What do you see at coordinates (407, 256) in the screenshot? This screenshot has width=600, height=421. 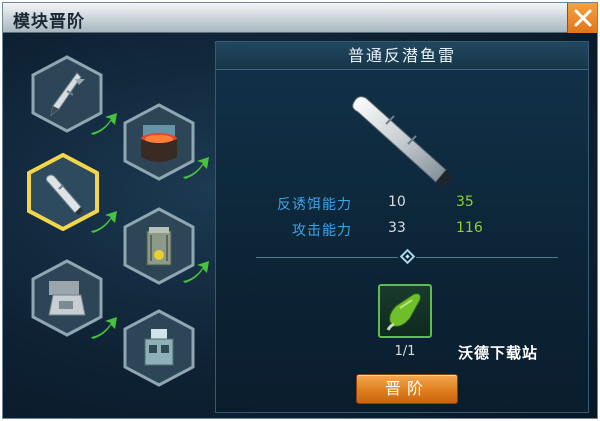 I see `diamond-icon` at bounding box center [407, 256].